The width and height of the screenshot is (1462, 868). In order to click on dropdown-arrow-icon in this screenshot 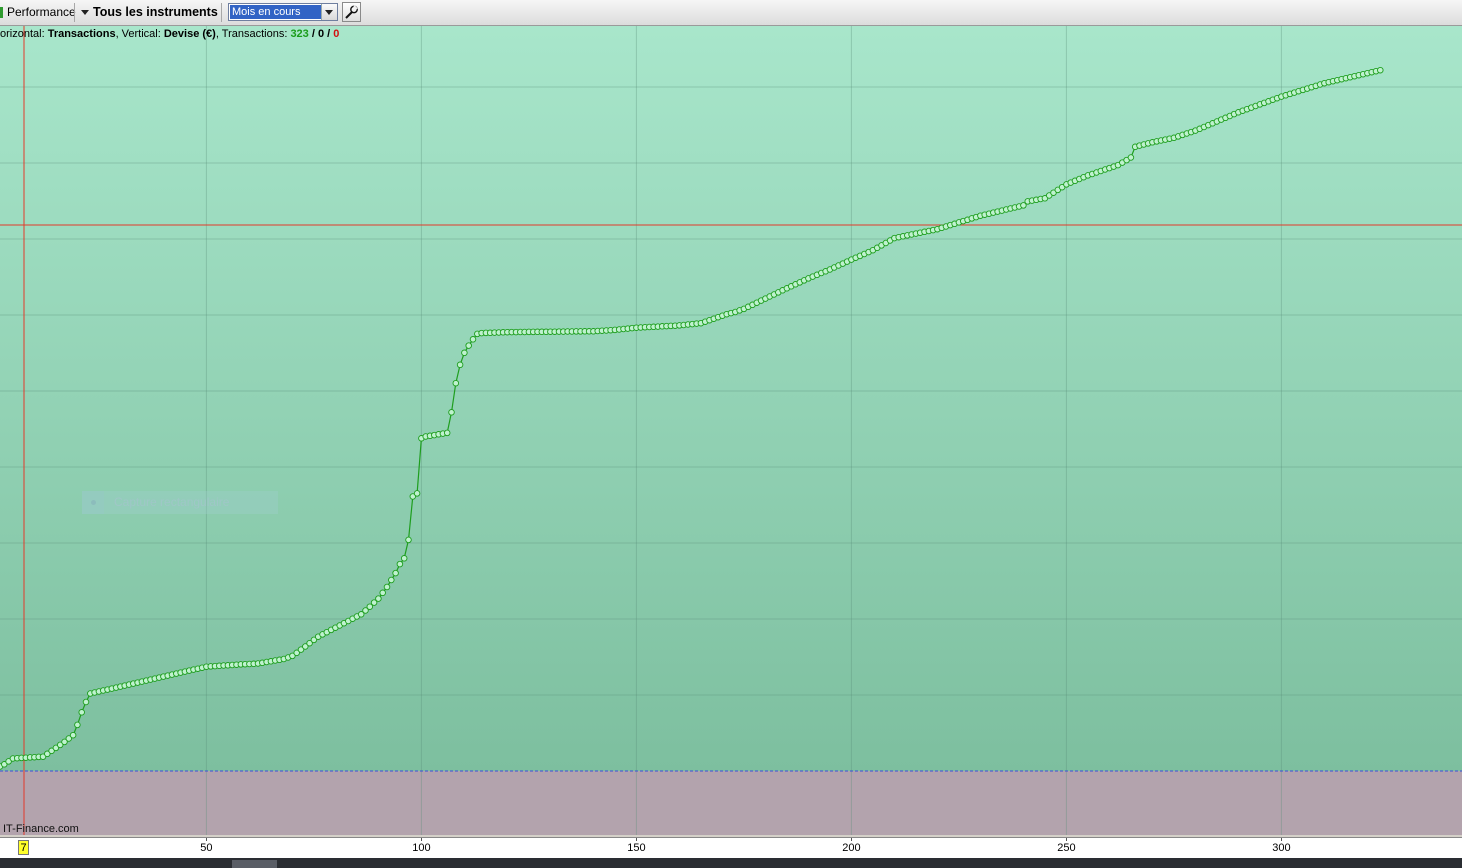, I will do `click(85, 13)`.